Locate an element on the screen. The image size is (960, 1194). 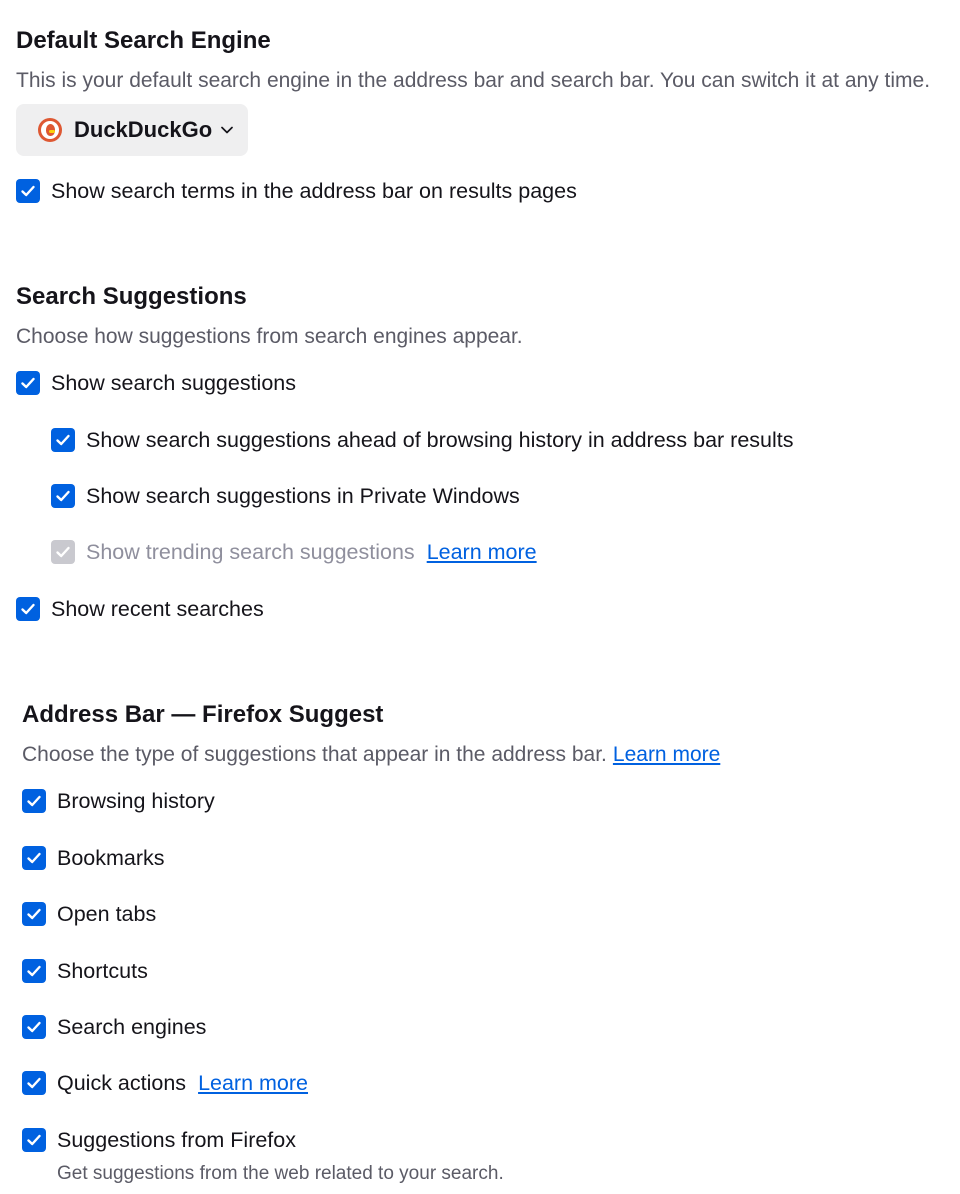
search-engines-checkbox is located at coordinates (34, 1027).